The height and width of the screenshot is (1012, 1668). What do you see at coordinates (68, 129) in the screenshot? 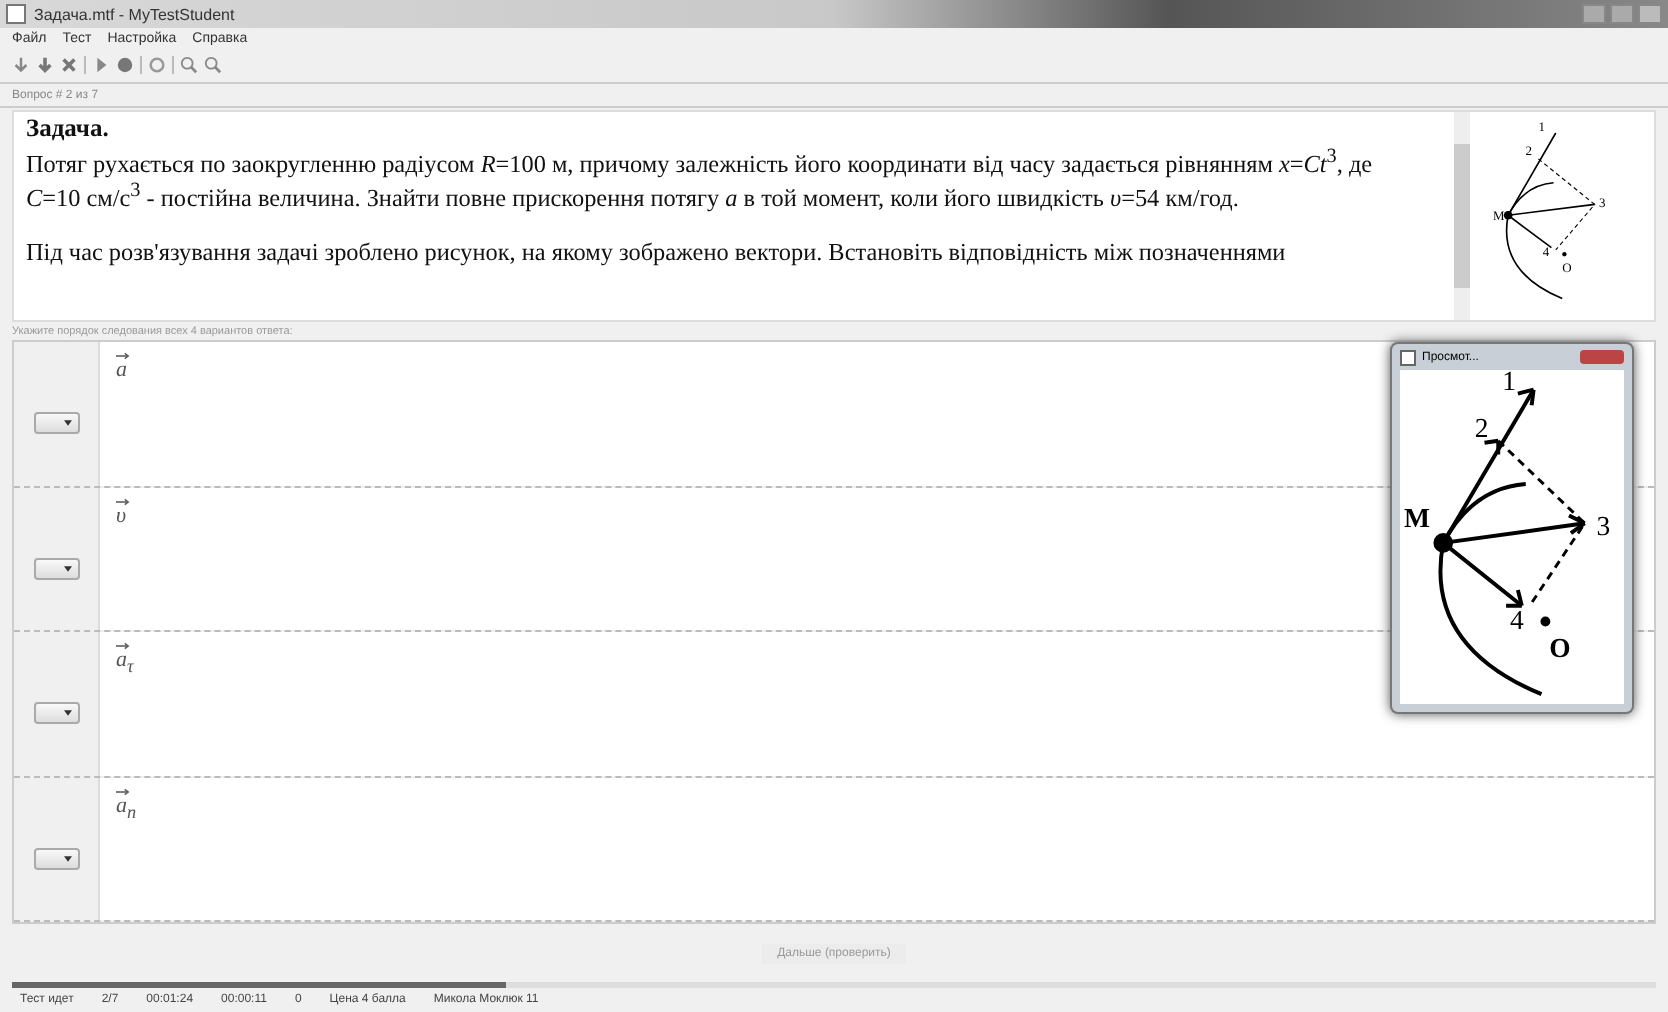
I see `question-heading: Задача.` at bounding box center [68, 129].